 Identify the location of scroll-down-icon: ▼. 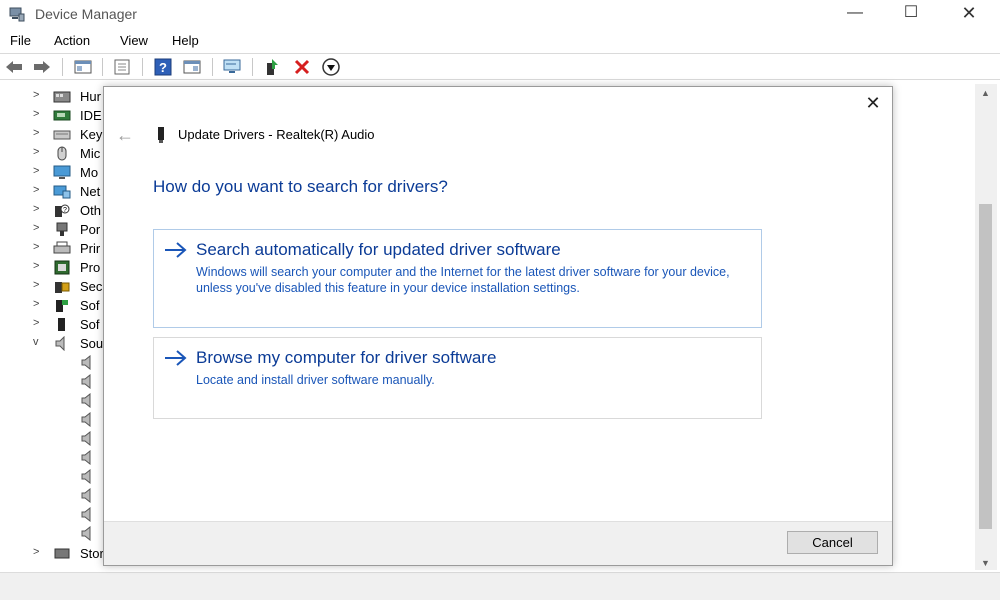
(985, 563).